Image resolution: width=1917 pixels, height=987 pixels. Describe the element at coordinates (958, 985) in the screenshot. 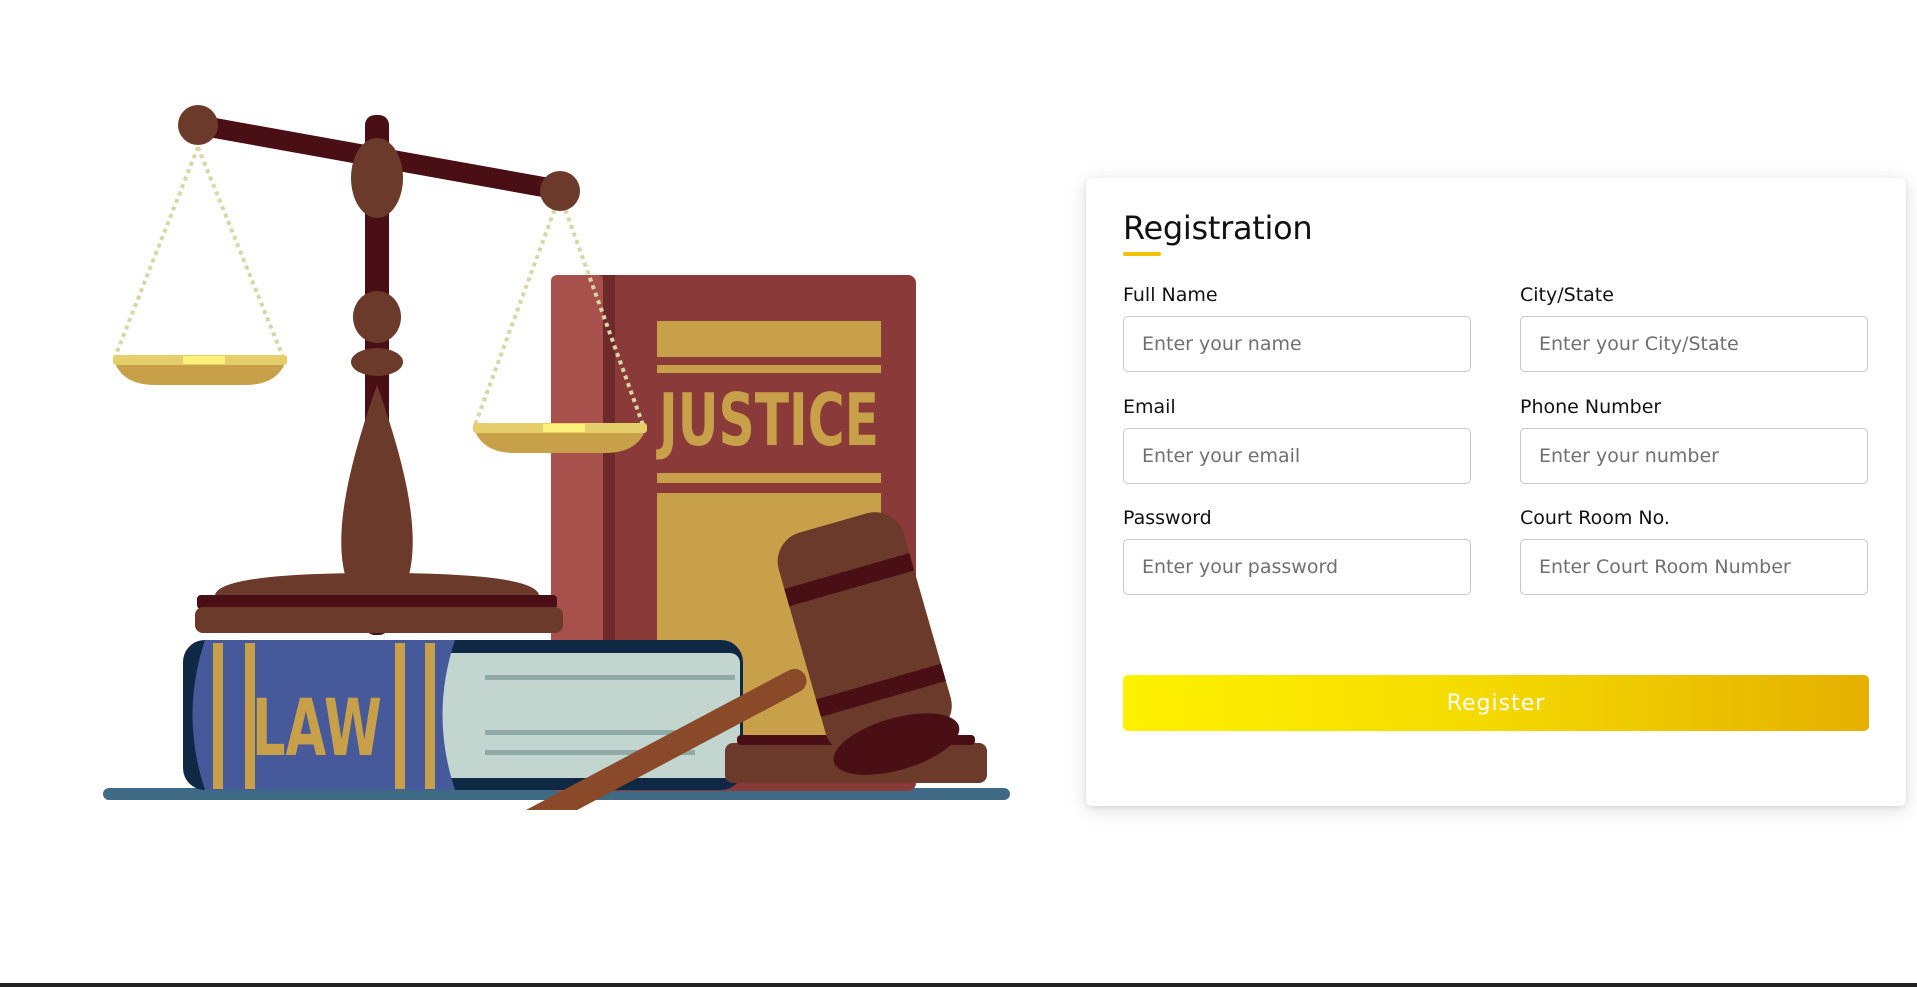

I see `bottom-border` at that location.